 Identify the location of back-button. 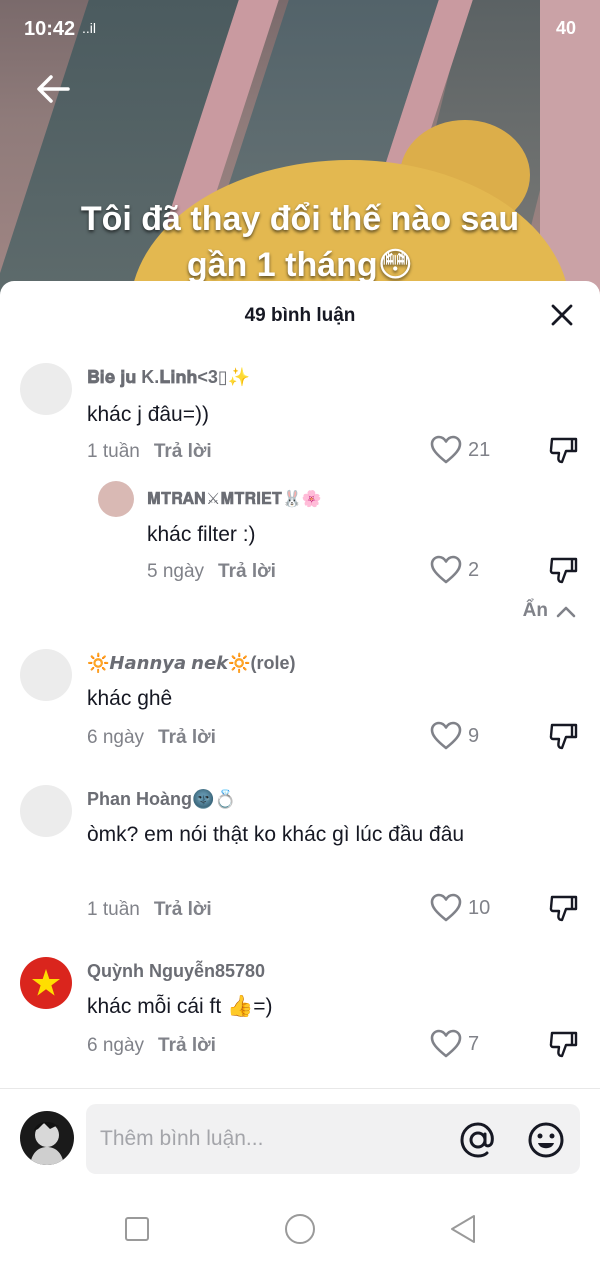
(53, 89).